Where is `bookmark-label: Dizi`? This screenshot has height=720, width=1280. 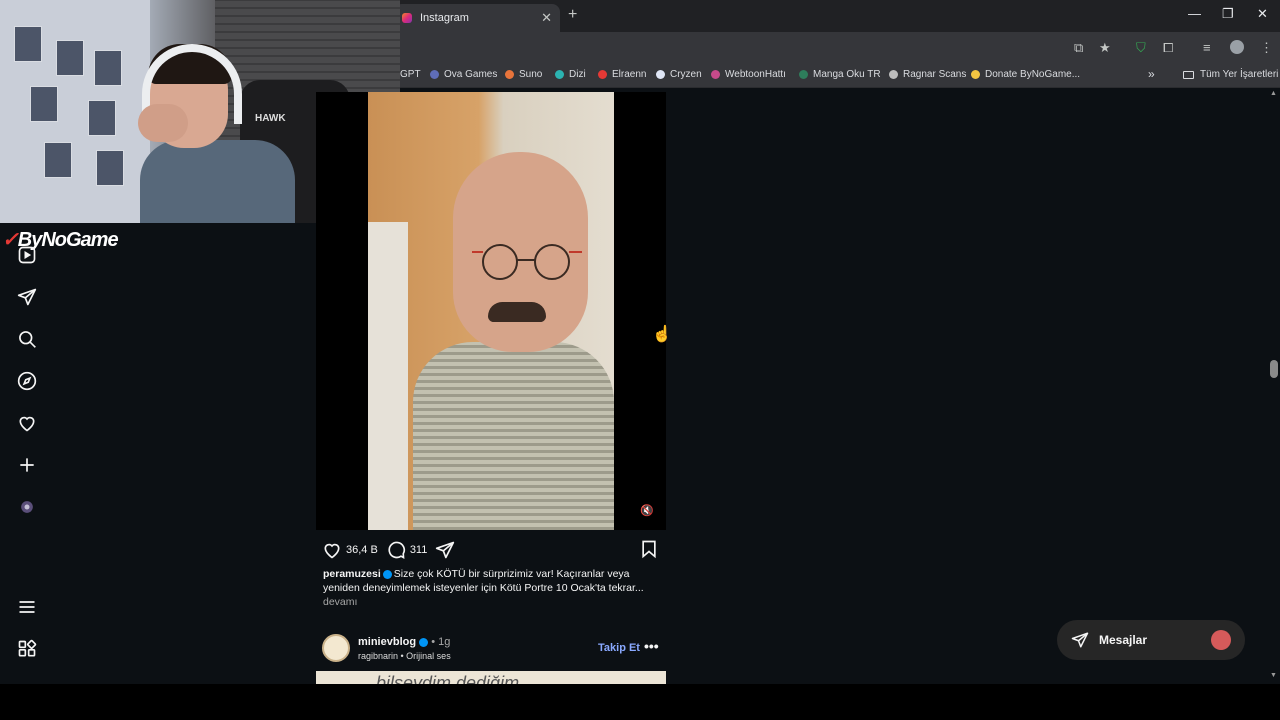 bookmark-label: Dizi is located at coordinates (577, 74).